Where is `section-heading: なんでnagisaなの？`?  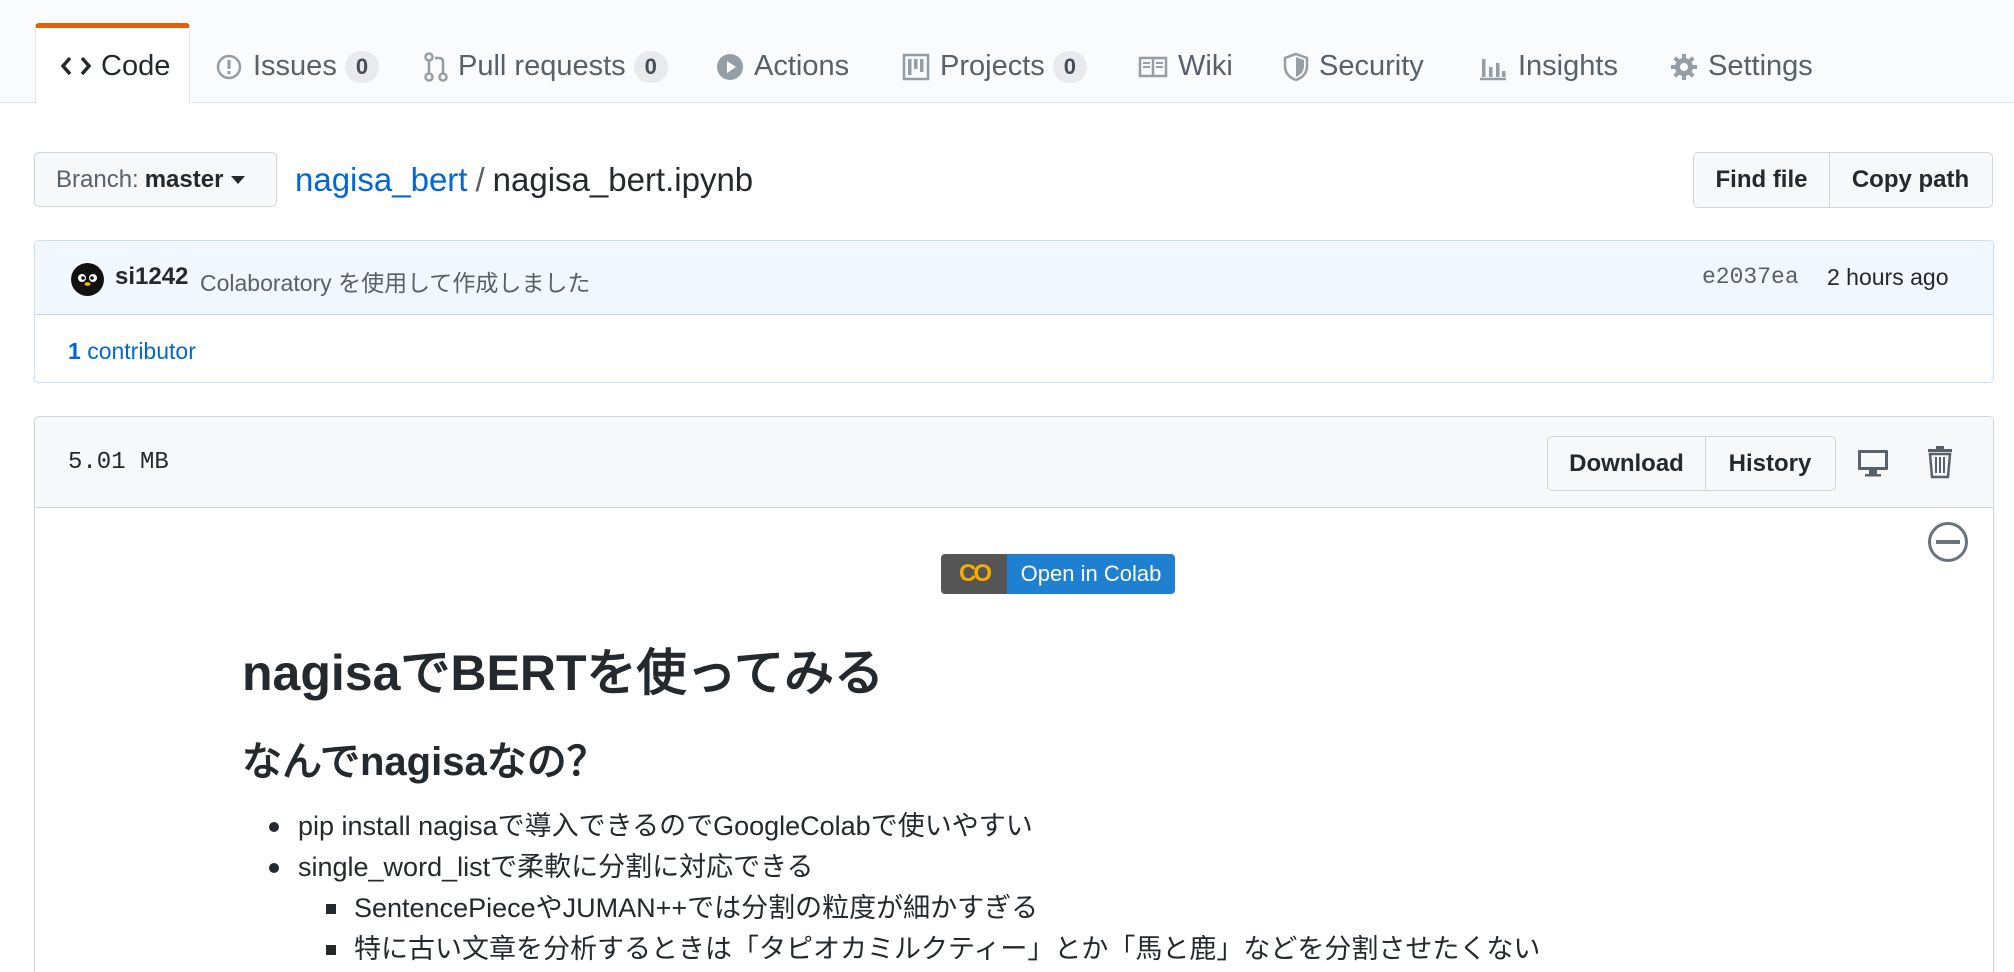 section-heading: なんでnagisaなの？ is located at coordinates (424, 762).